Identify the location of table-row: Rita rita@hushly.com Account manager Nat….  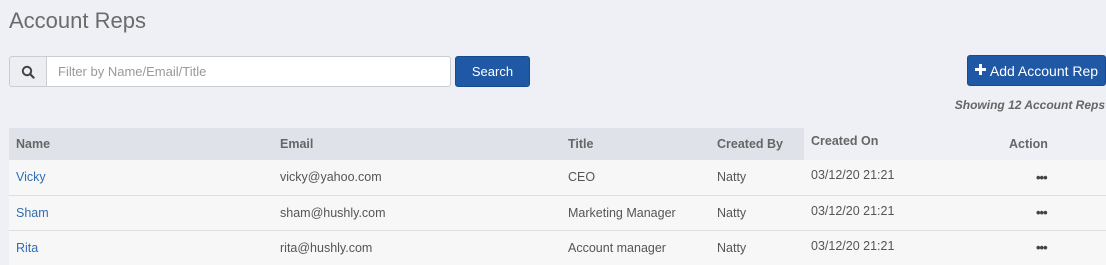
(557, 247).